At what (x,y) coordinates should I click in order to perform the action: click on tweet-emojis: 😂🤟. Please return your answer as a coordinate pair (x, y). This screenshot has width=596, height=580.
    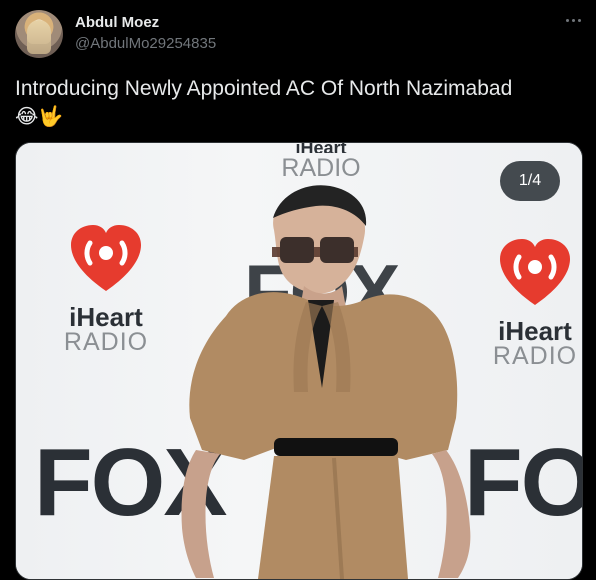
    Looking at the image, I should click on (39, 117).